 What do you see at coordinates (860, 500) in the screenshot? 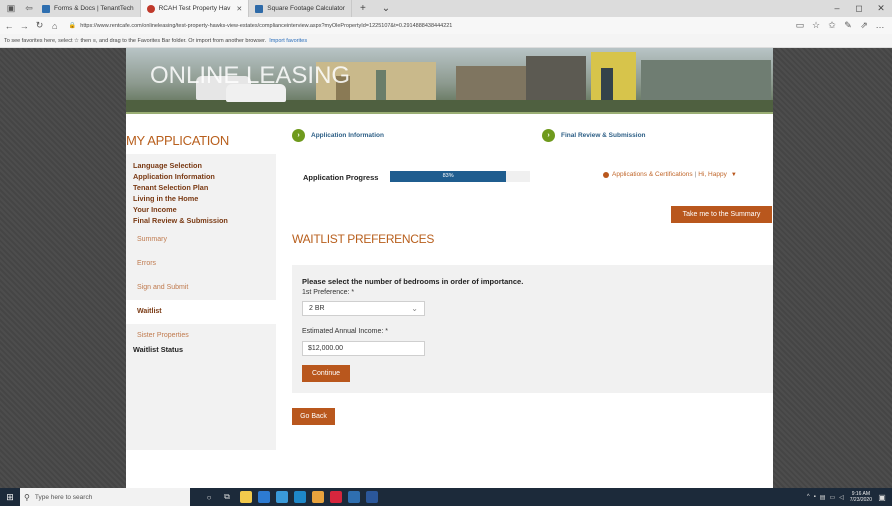
I see `clock-date: 7/23/2020` at bounding box center [860, 500].